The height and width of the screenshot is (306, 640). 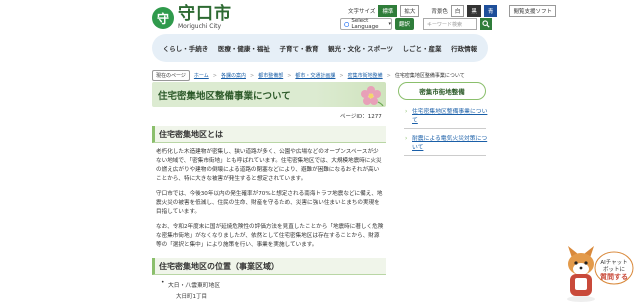 I want to click on language-select-label: Select Language, so click(x=365, y=24).